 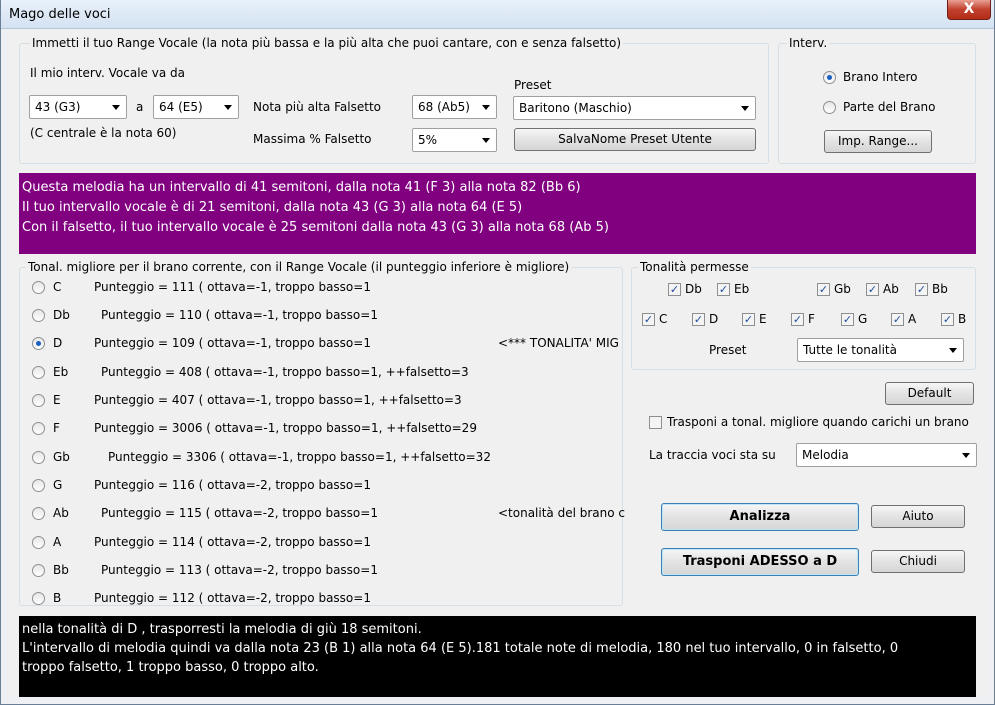 What do you see at coordinates (760, 562) in the screenshot?
I see `transpose-now-button: Trasponi ADESSO a D` at bounding box center [760, 562].